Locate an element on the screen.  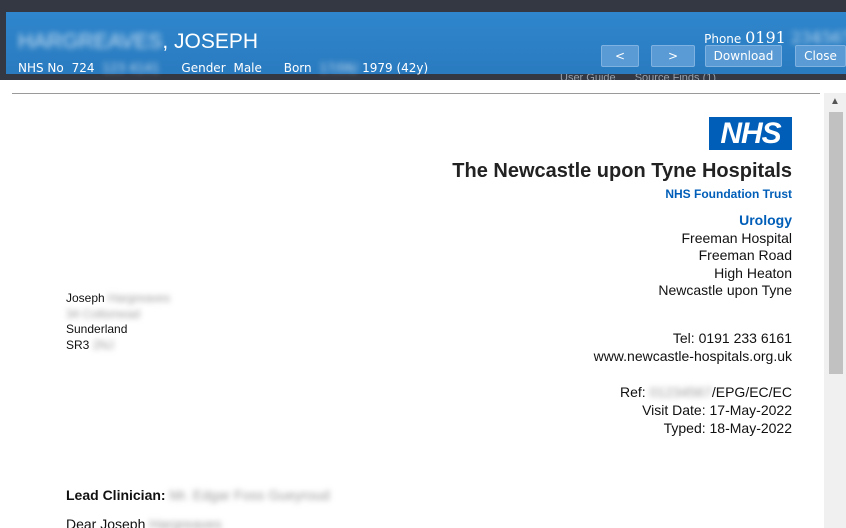
lead-clinician: Lead Clinician: Mr. Edgar Foss Gueyroud is located at coordinates (198, 495).